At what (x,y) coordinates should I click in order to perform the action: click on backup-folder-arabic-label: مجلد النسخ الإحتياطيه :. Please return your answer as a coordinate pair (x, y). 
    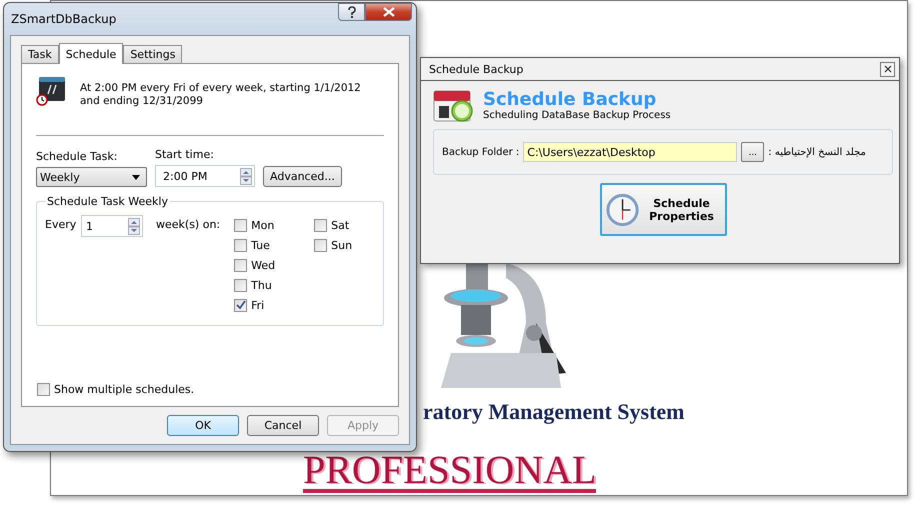
    Looking at the image, I should click on (817, 152).